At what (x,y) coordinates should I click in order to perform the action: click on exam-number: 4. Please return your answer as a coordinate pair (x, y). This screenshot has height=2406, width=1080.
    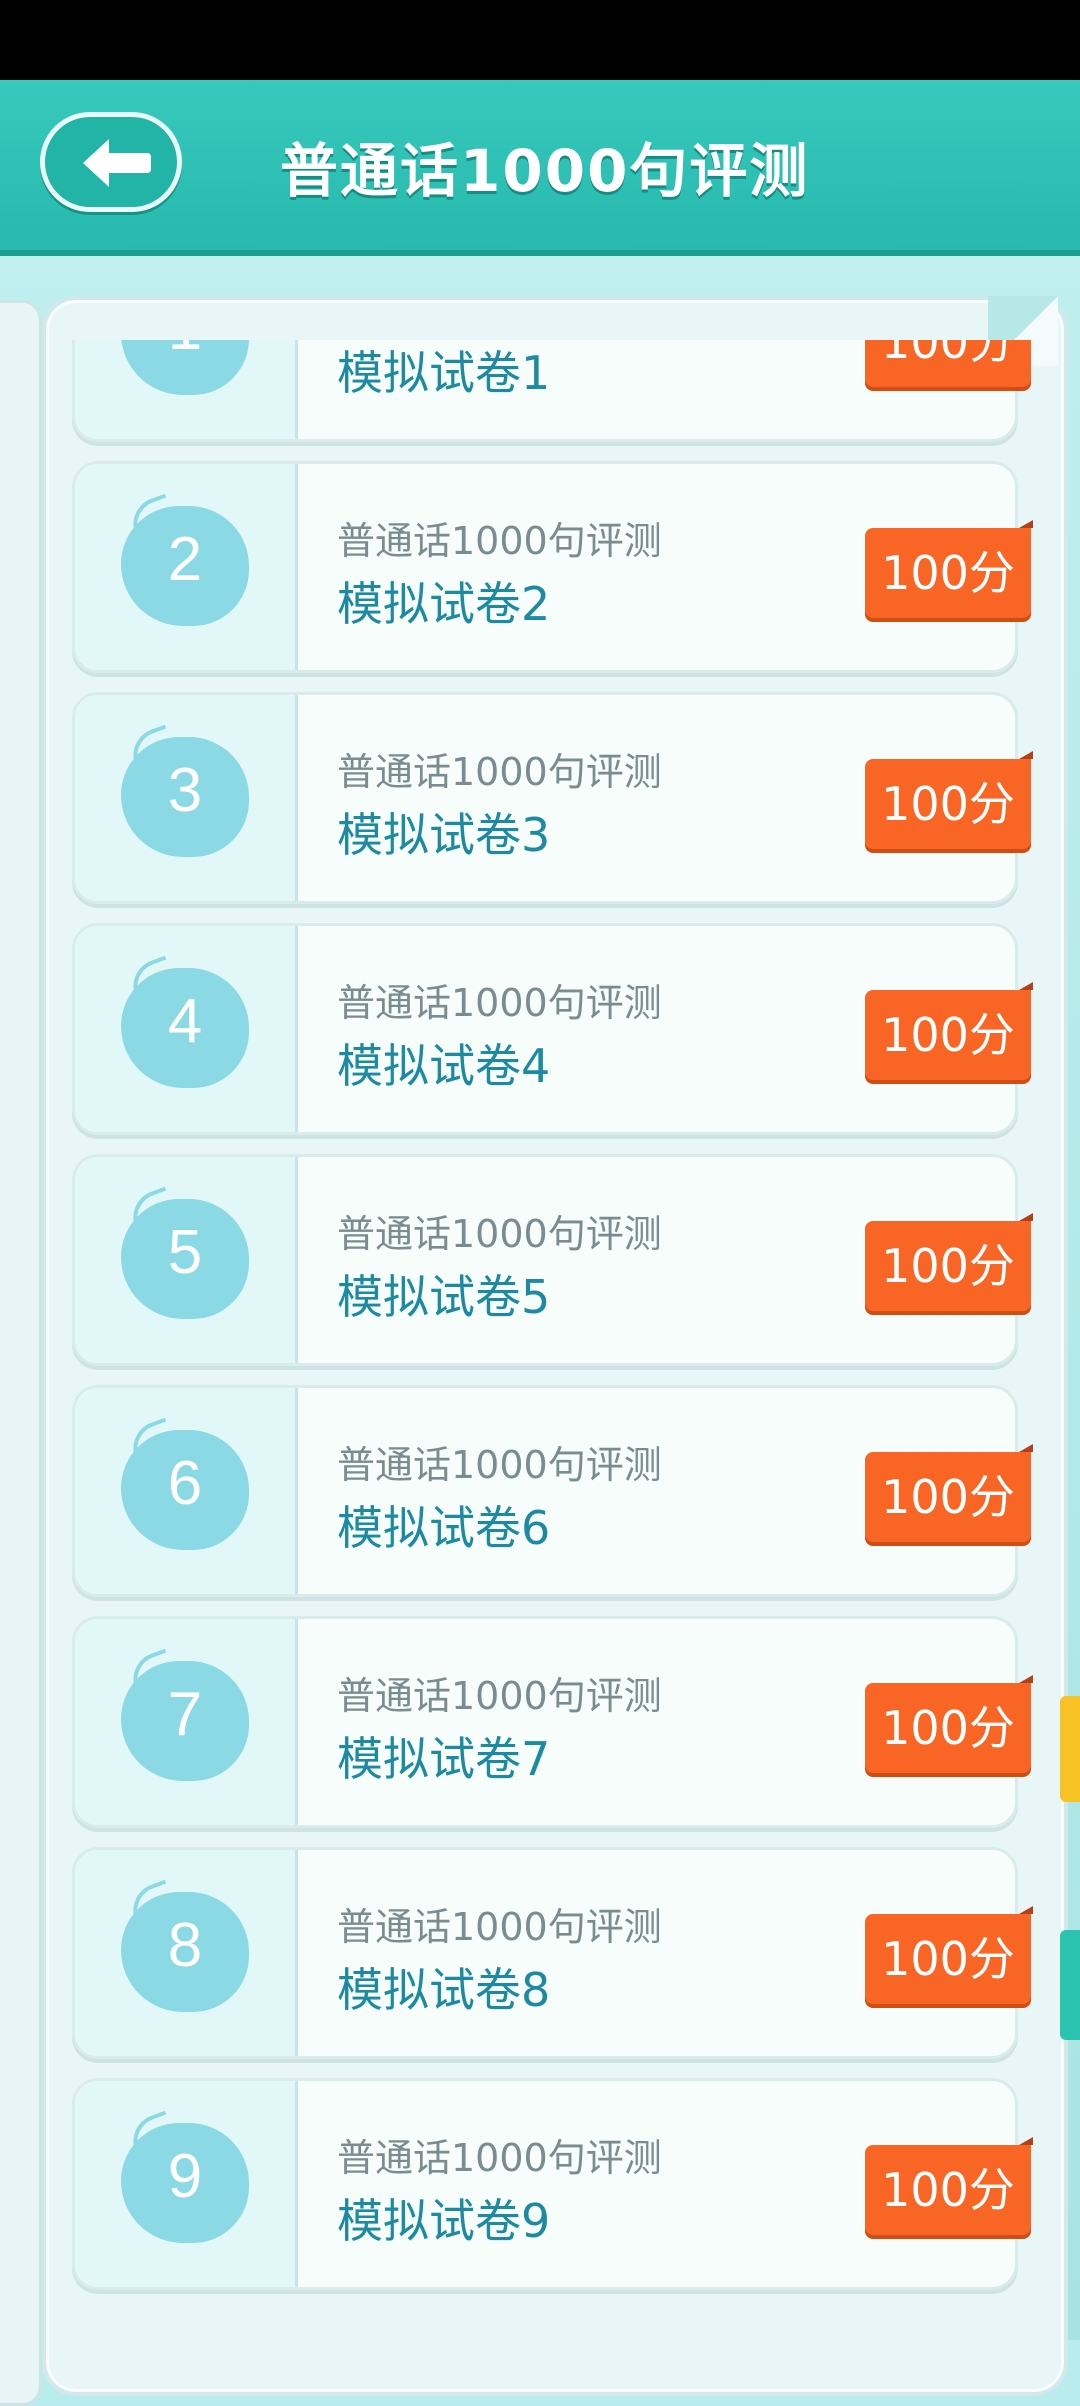
    Looking at the image, I should click on (185, 1021).